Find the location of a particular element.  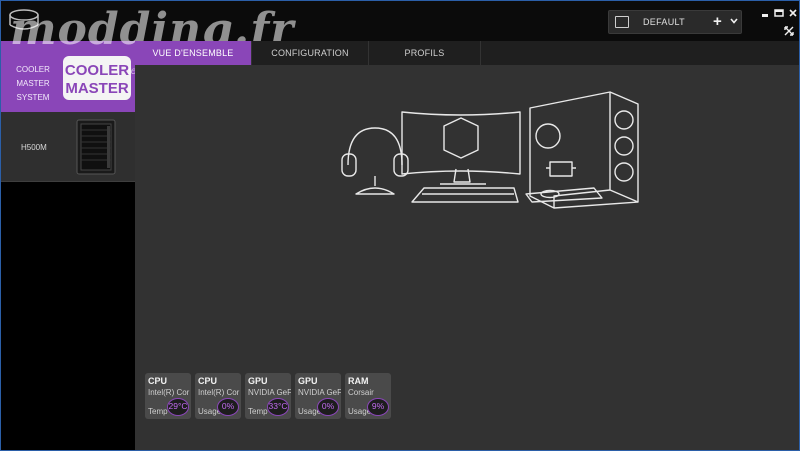

sidebar-item-label: H500M is located at coordinates (34, 147).